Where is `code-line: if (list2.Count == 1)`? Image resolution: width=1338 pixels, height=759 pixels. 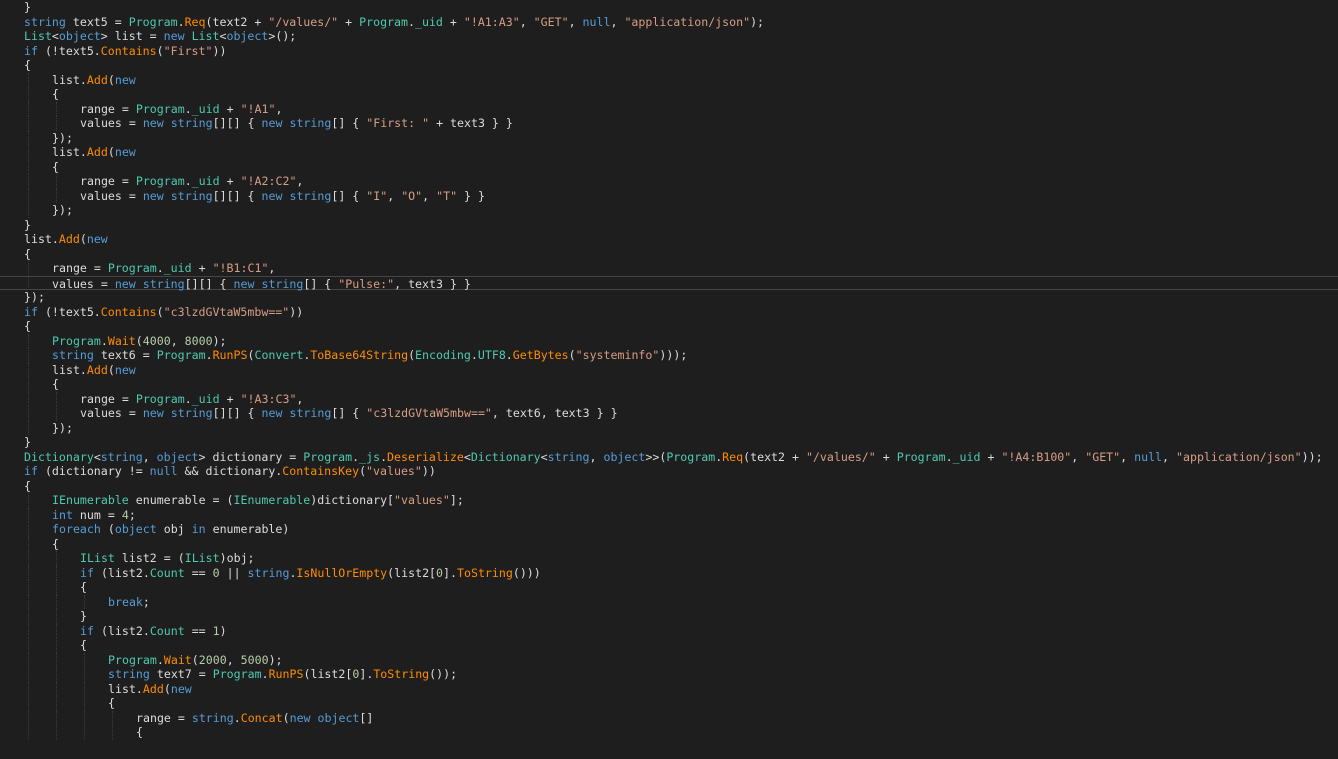 code-line: if (list2.Count == 1) is located at coordinates (669, 631).